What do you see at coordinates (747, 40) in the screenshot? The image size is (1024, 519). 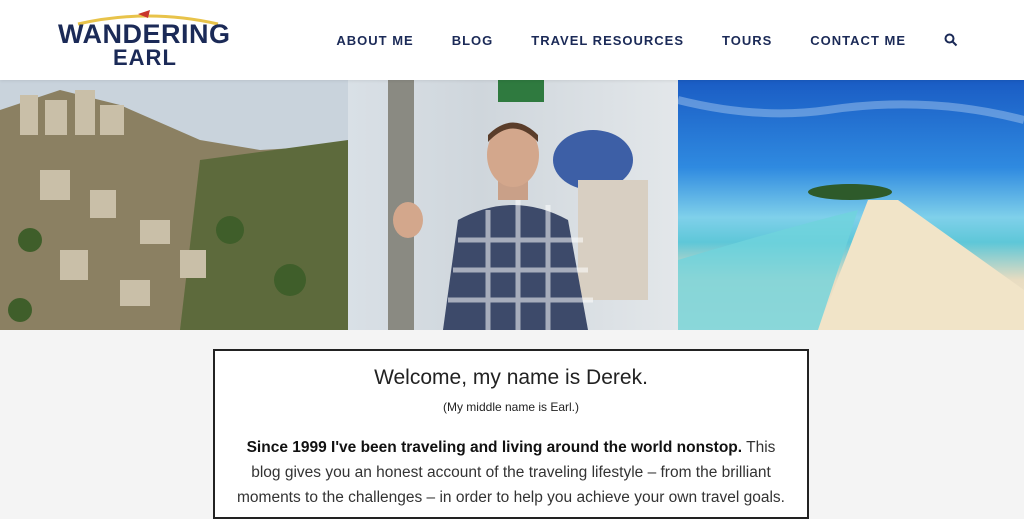 I see `nav-tours: TOURS` at bounding box center [747, 40].